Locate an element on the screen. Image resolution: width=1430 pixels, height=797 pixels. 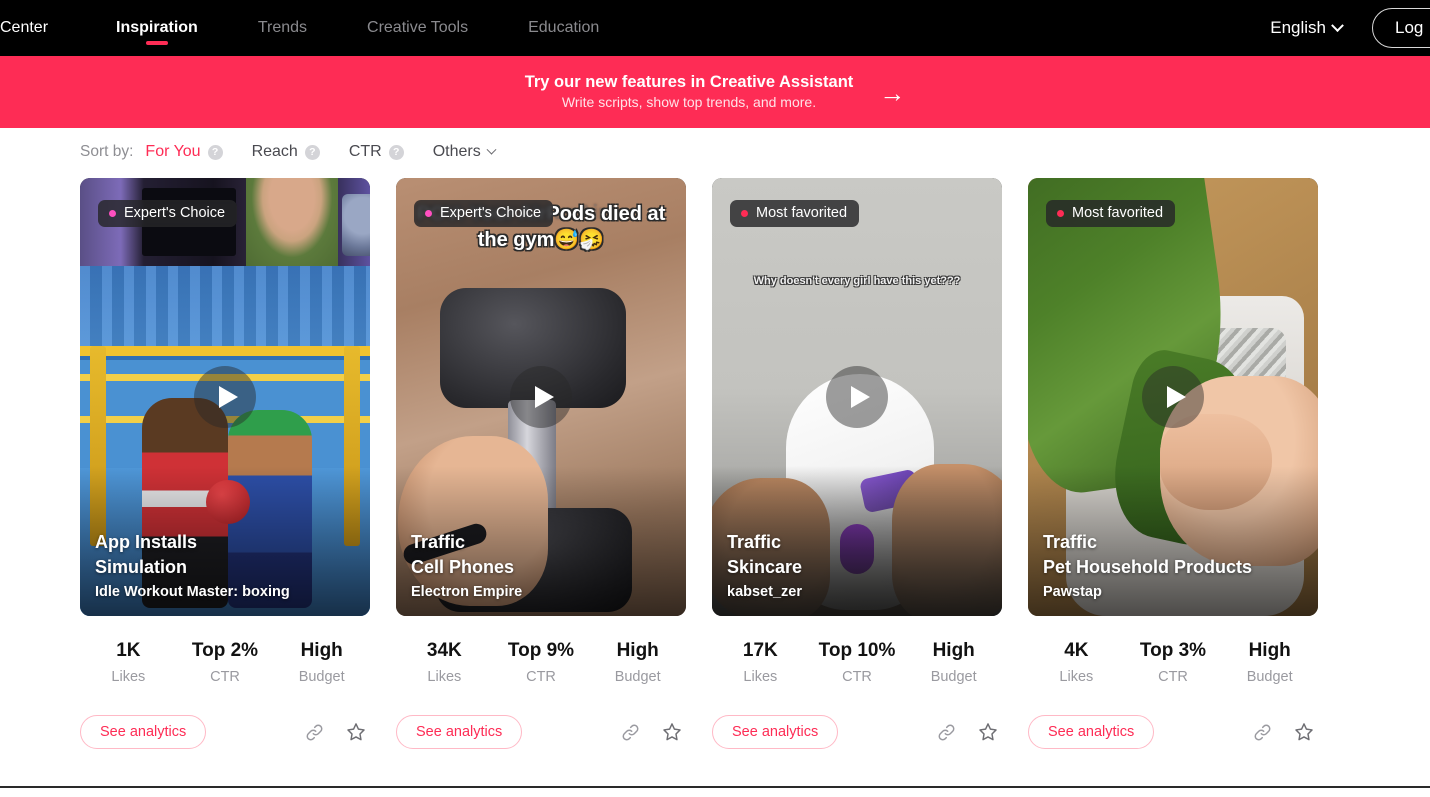
brand-label: Center is located at coordinates (24, 28).